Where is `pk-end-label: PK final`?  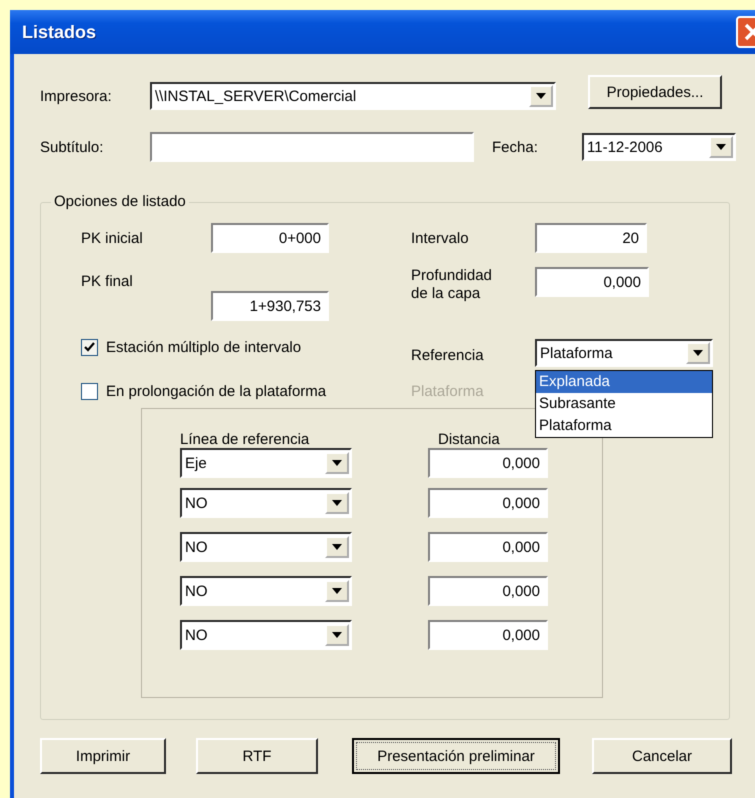 pk-end-label: PK final is located at coordinates (107, 281).